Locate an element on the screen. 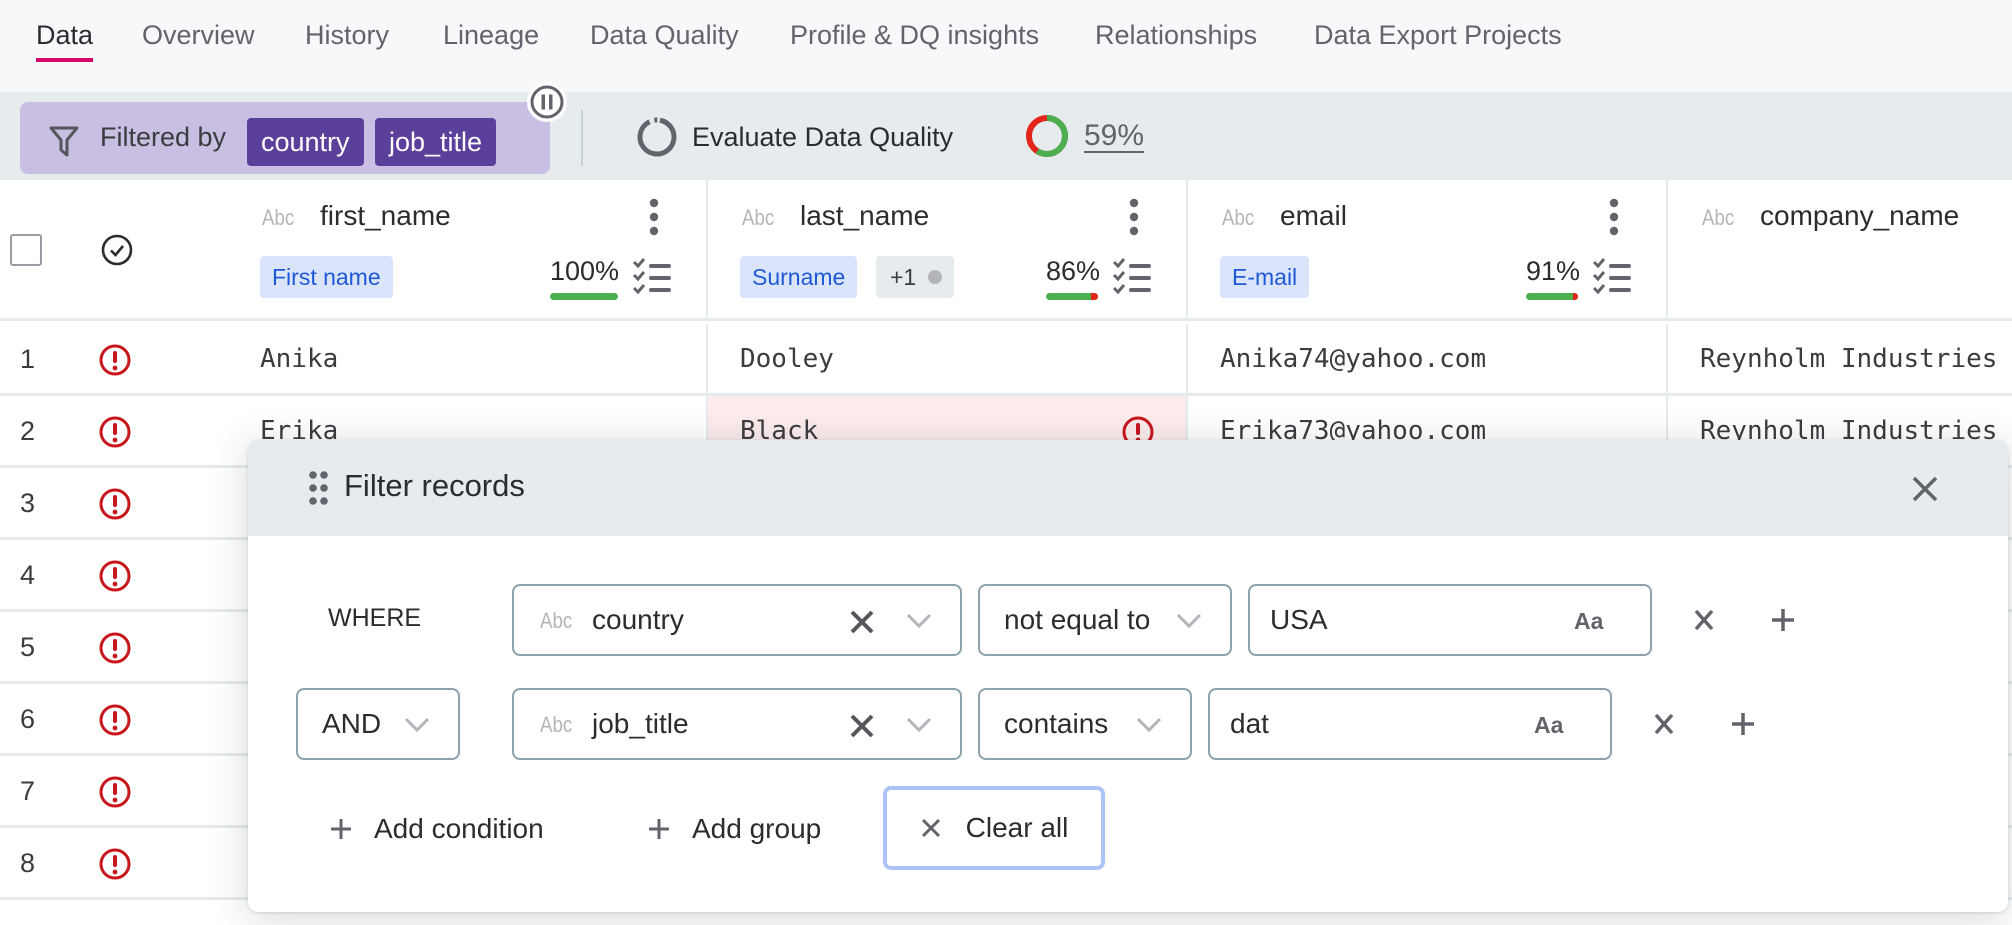 This screenshot has width=2012, height=925. semantic-tag: First name is located at coordinates (326, 277).